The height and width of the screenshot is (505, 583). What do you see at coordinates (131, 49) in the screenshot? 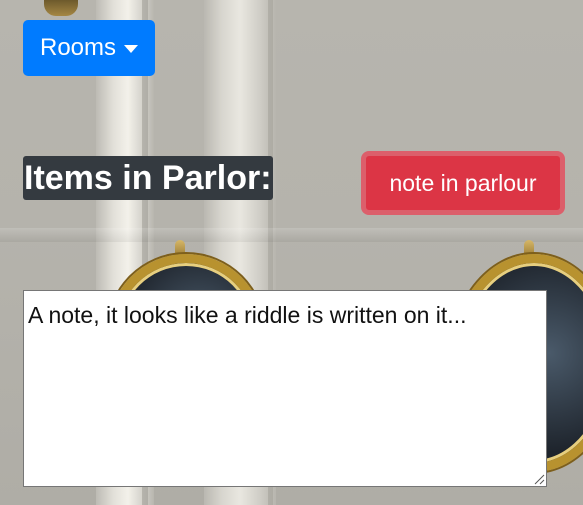
I see `chevron-down-icon` at bounding box center [131, 49].